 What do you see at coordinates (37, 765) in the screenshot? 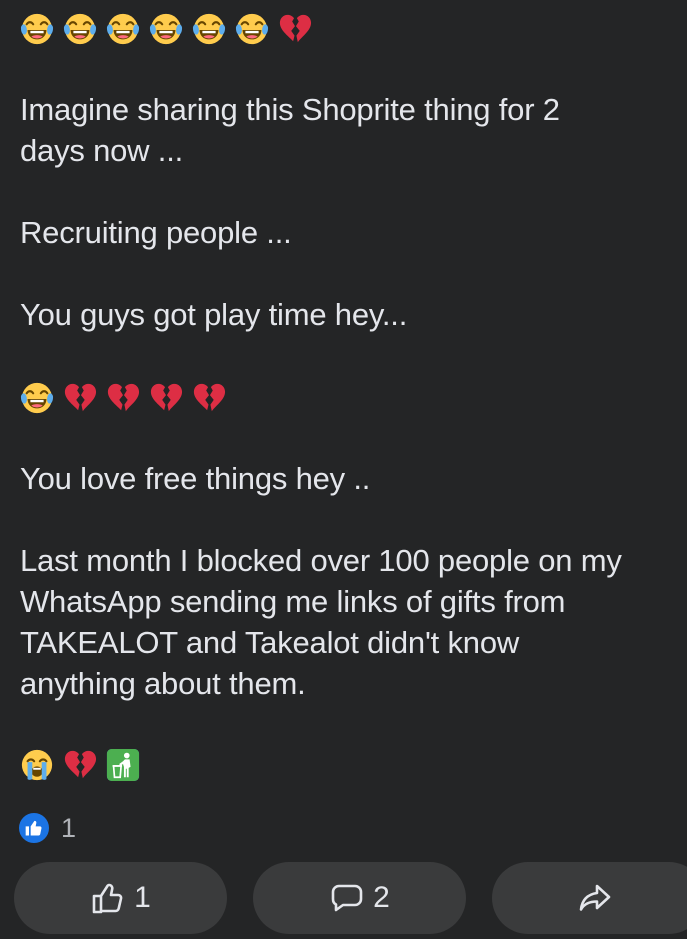
I see `loudly-crying-emoji-icon` at bounding box center [37, 765].